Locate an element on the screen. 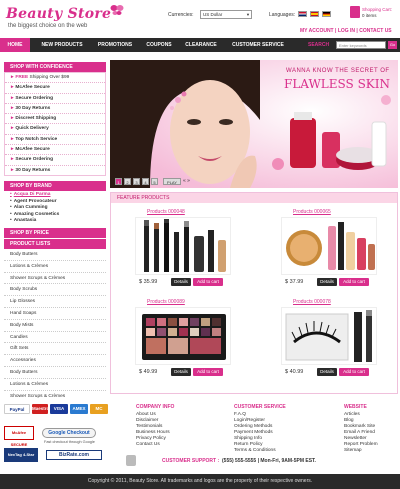  shopping-cart: Shopping Cart: 0 items is located at coordinates (373, 13).